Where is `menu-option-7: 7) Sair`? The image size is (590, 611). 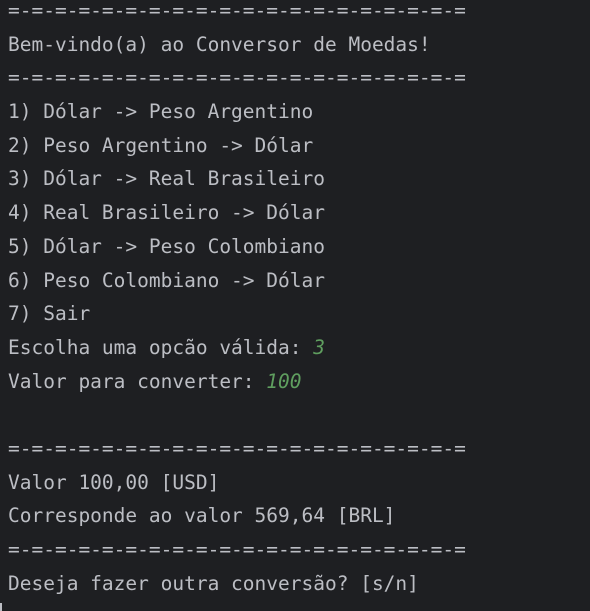
menu-option-7: 7) Sair is located at coordinates (49, 314).